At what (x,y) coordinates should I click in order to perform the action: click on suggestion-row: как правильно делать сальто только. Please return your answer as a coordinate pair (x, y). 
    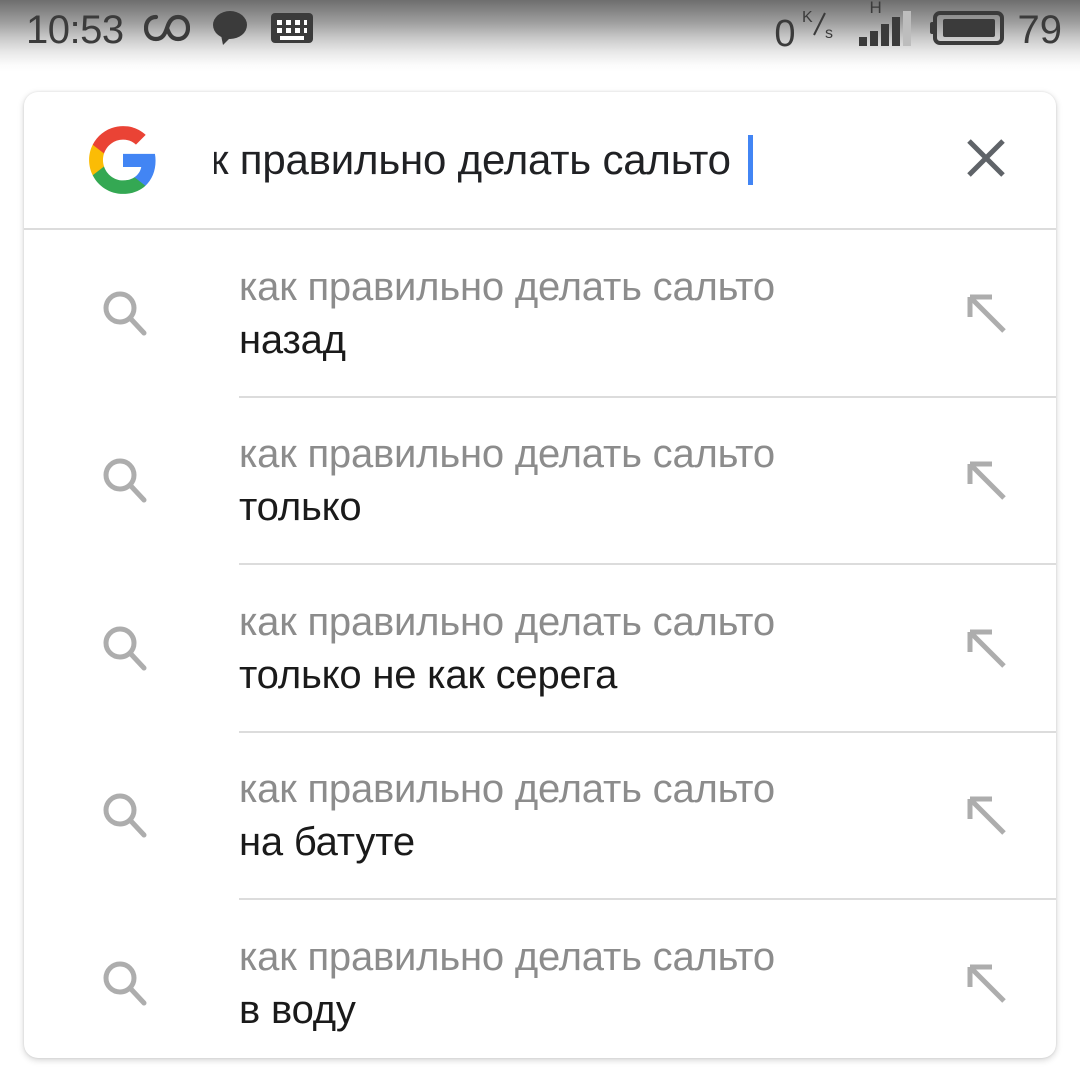
    Looking at the image, I should click on (540, 481).